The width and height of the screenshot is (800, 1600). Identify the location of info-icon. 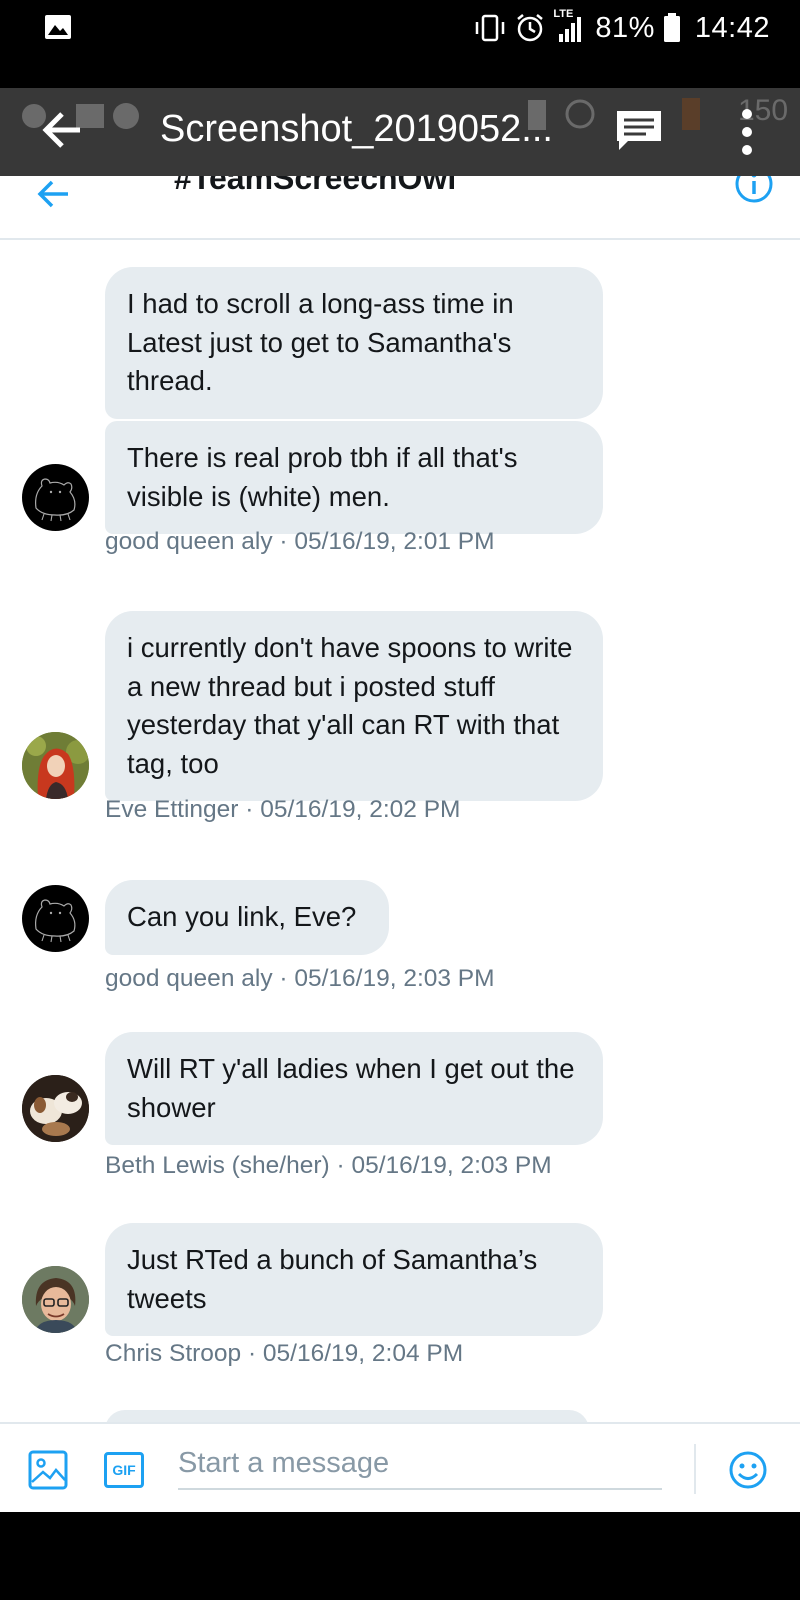
(754, 190).